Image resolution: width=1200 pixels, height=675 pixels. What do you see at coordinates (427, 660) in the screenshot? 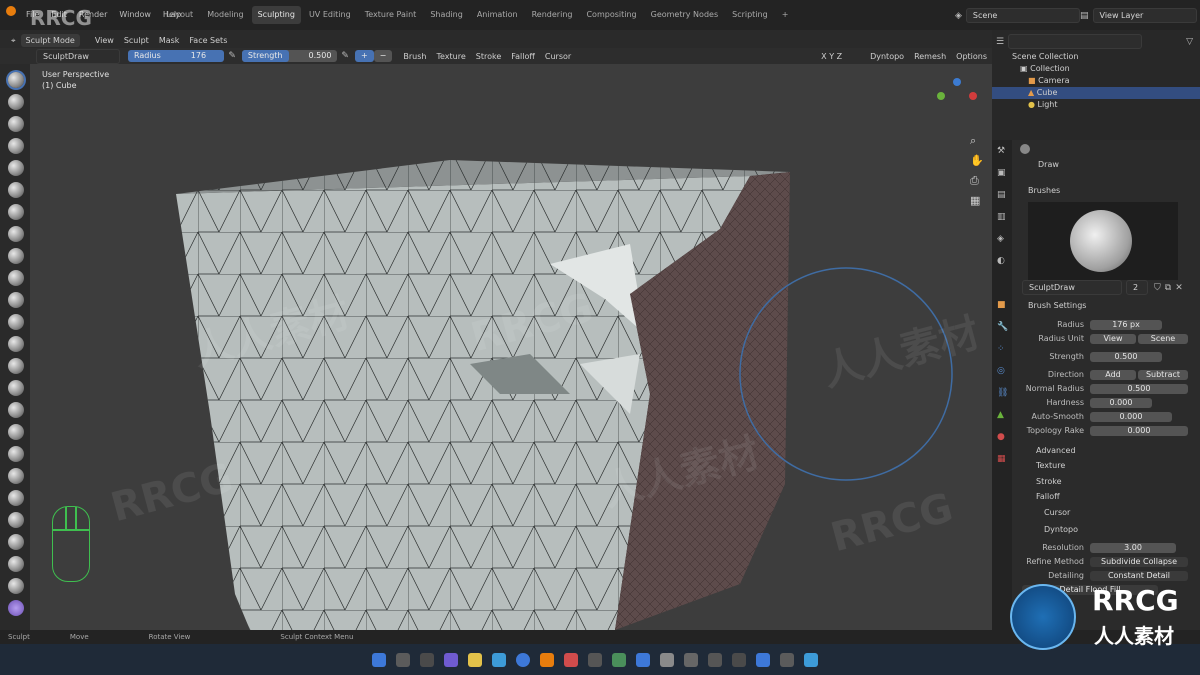
I see `task-view-icon` at bounding box center [427, 660].